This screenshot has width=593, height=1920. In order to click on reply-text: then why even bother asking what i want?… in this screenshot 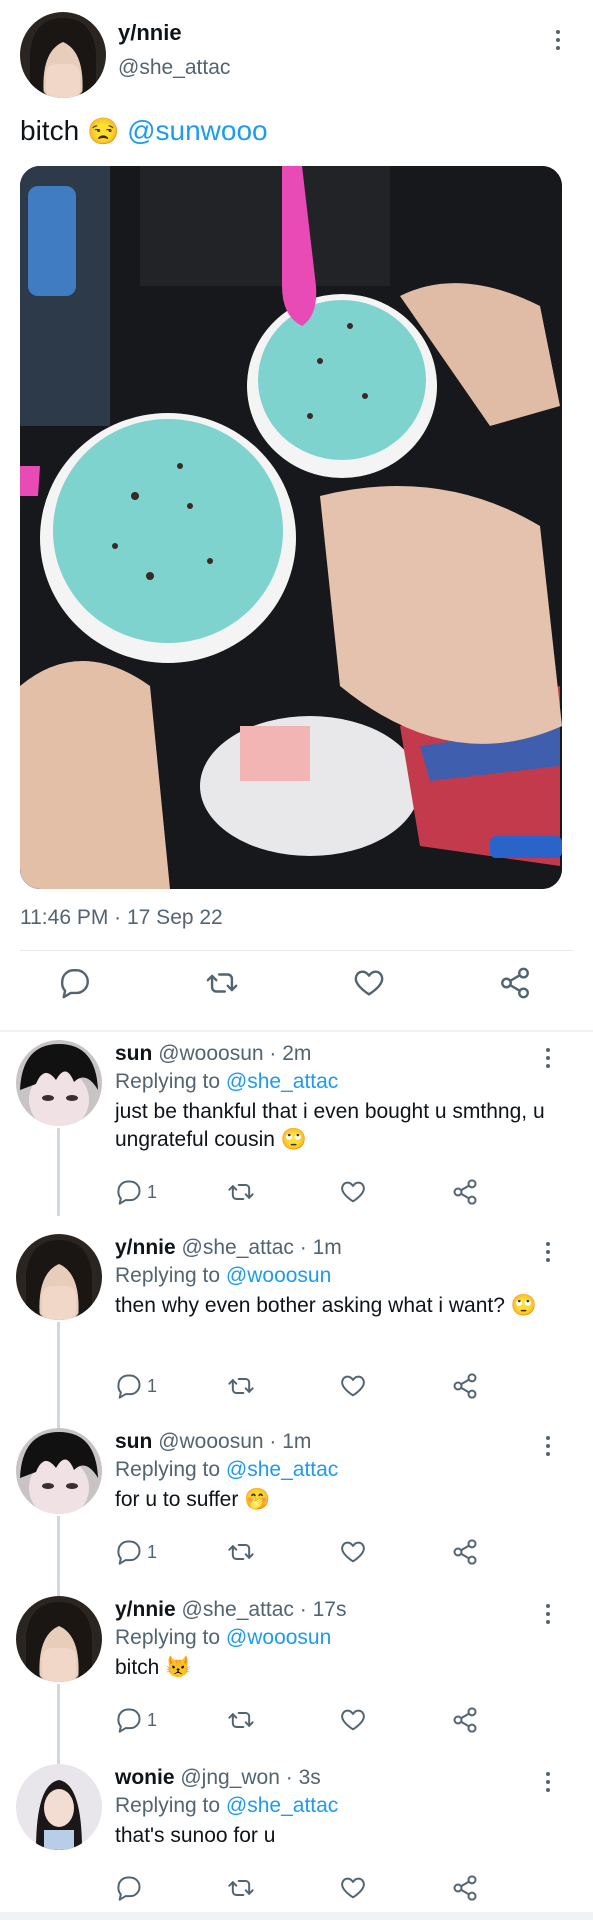, I will do `click(326, 1305)`.